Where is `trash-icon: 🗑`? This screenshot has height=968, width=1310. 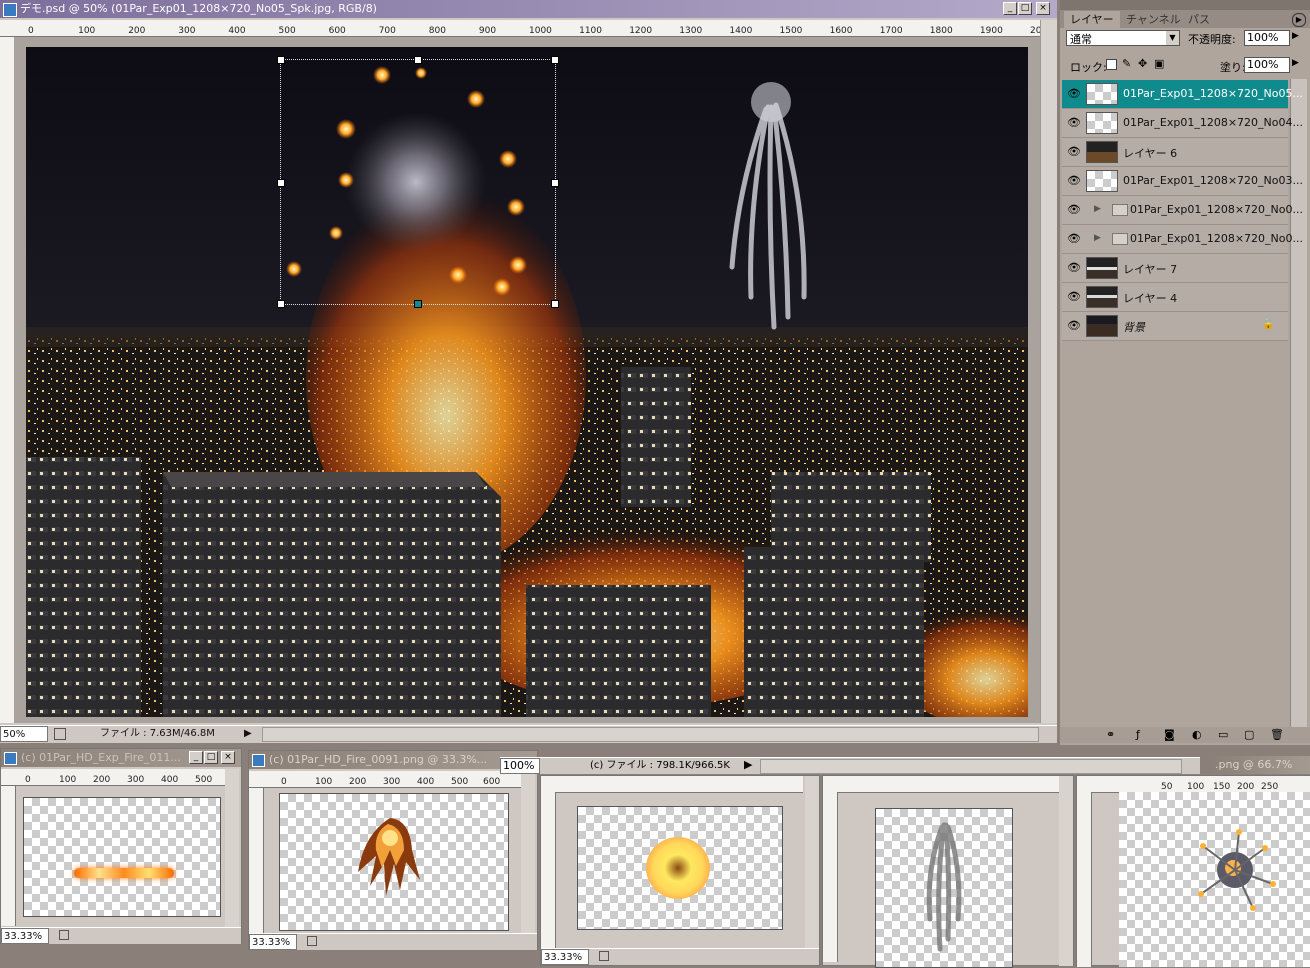
trash-icon: 🗑 is located at coordinates (1277, 734).